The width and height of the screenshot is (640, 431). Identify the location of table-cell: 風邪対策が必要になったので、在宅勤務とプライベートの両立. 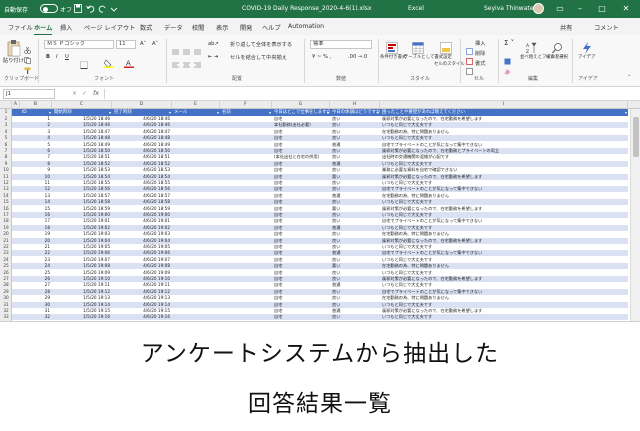
(504, 151).